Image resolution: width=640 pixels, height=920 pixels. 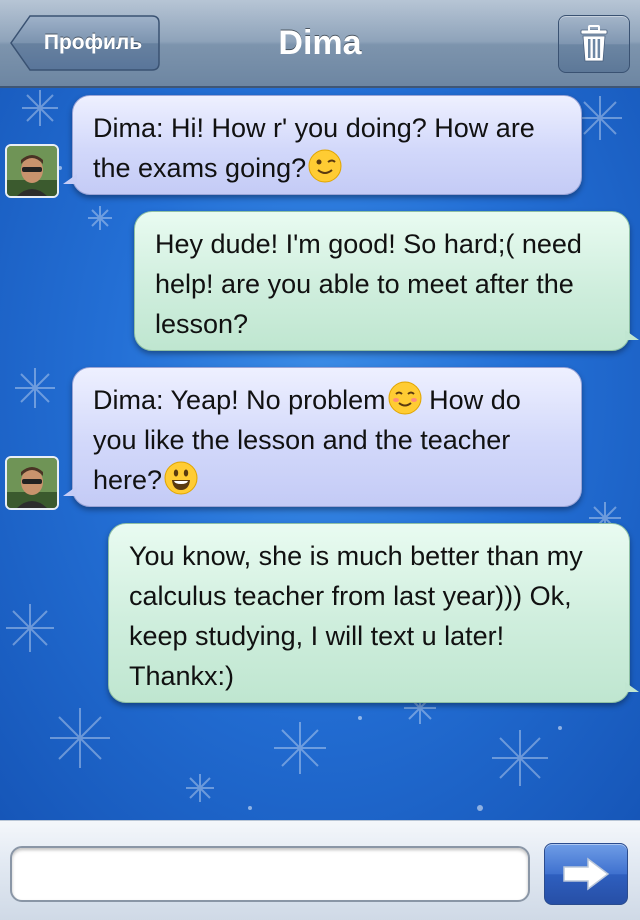 What do you see at coordinates (270, 874) in the screenshot?
I see `message-input` at bounding box center [270, 874].